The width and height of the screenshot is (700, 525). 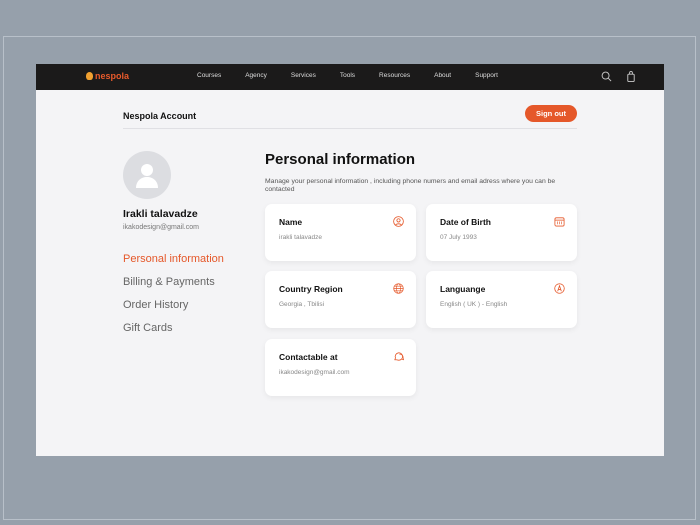 I want to click on account-title: Nespola Account, so click(x=160, y=116).